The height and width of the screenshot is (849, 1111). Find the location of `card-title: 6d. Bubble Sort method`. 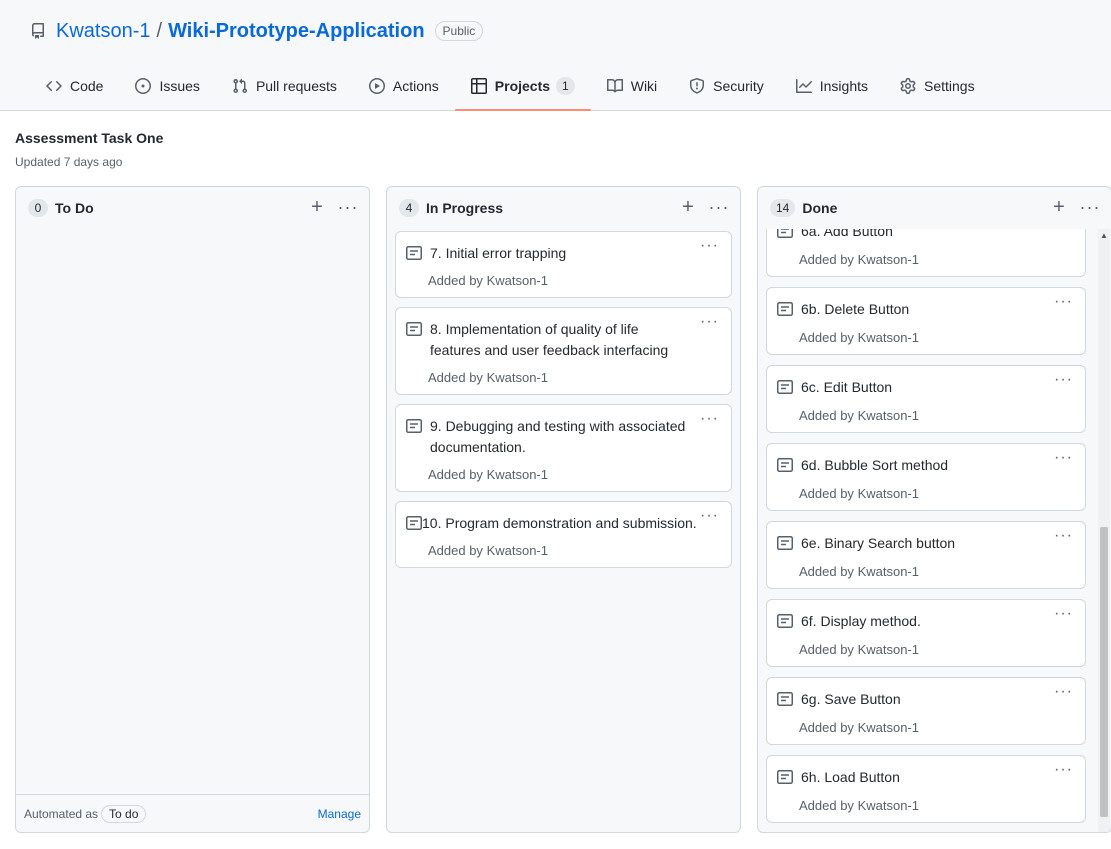

card-title: 6d. Bubble Sort method is located at coordinates (875, 465).